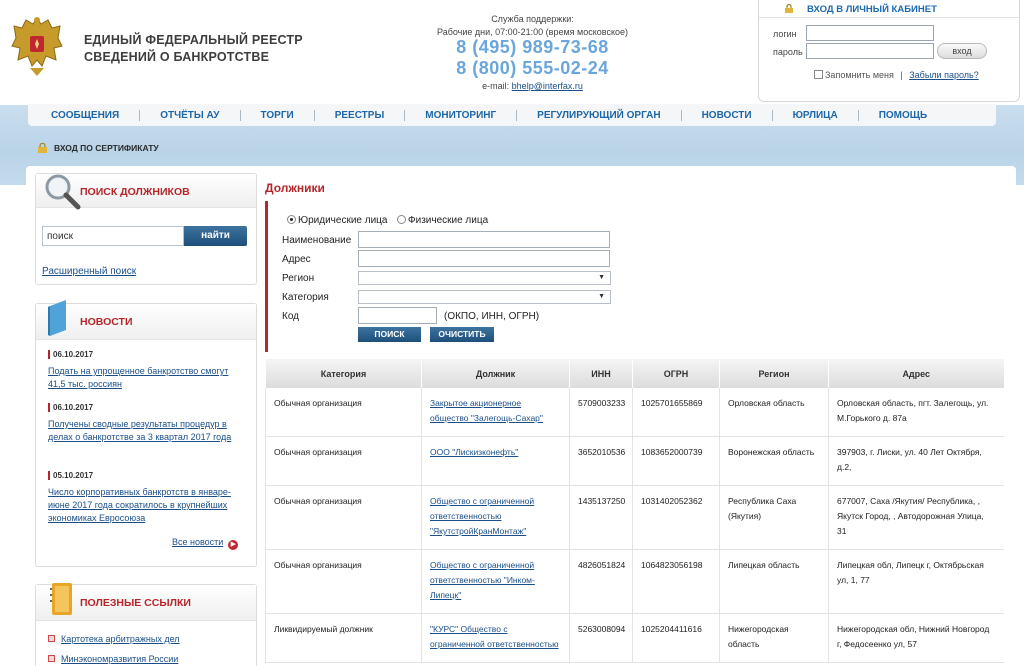 This screenshot has width=1024, height=666. I want to click on search-button: ПОИСК, so click(389, 334).